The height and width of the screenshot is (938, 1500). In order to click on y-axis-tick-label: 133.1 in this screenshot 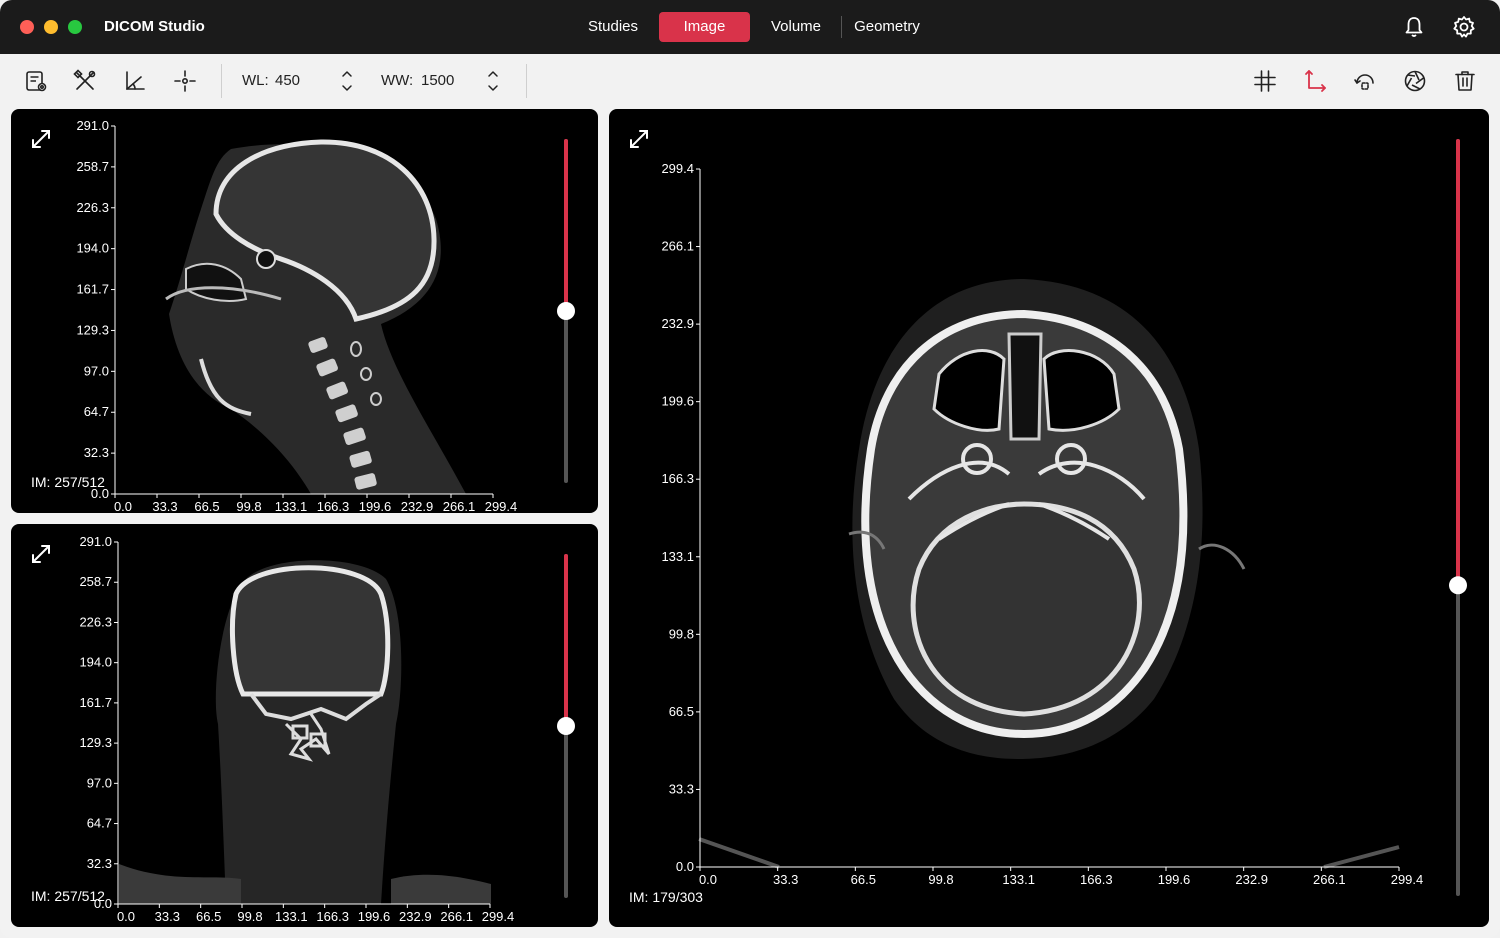, I will do `click(677, 556)`.